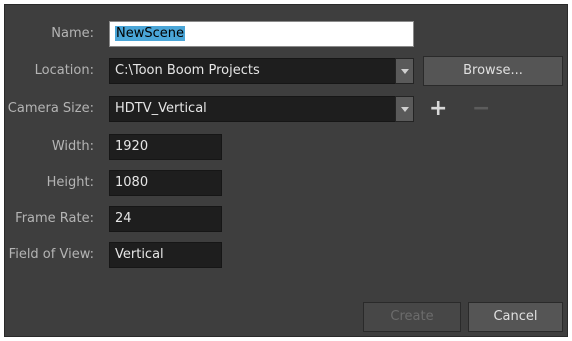 This screenshot has height=341, width=572. What do you see at coordinates (481, 109) in the screenshot?
I see `minus-icon: −` at bounding box center [481, 109].